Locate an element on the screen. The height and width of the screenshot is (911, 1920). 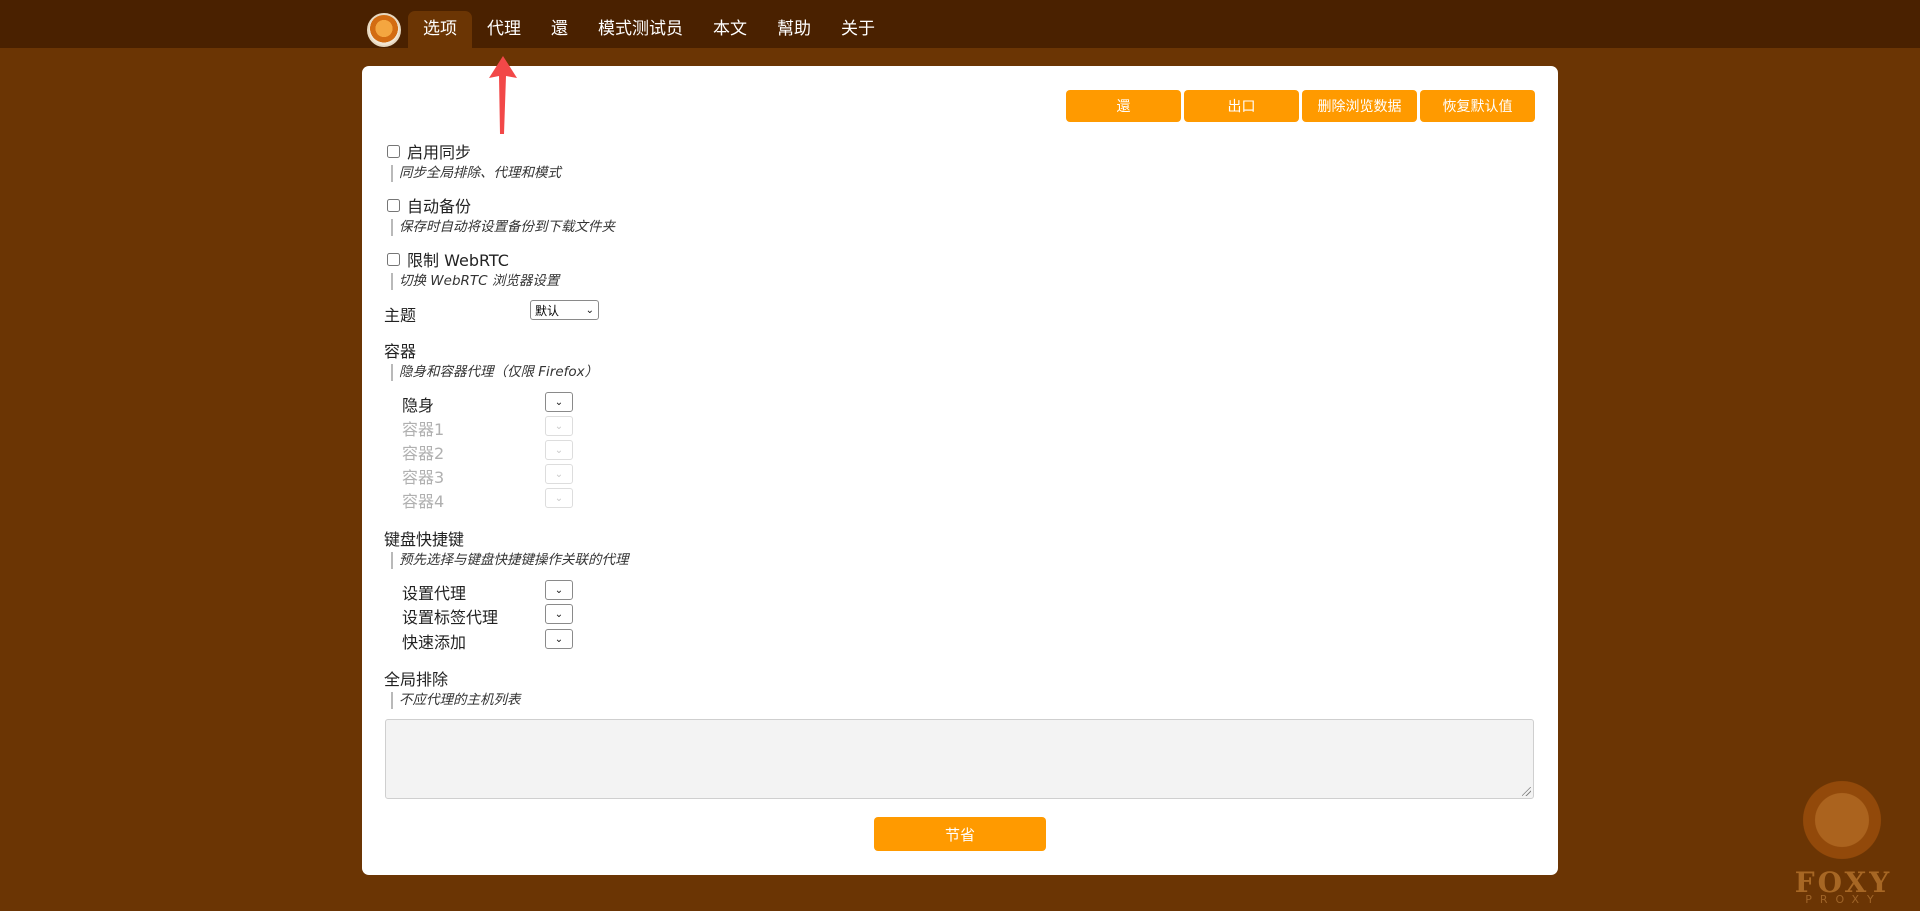
incognito-proxy-select: ⌄ is located at coordinates (559, 402).